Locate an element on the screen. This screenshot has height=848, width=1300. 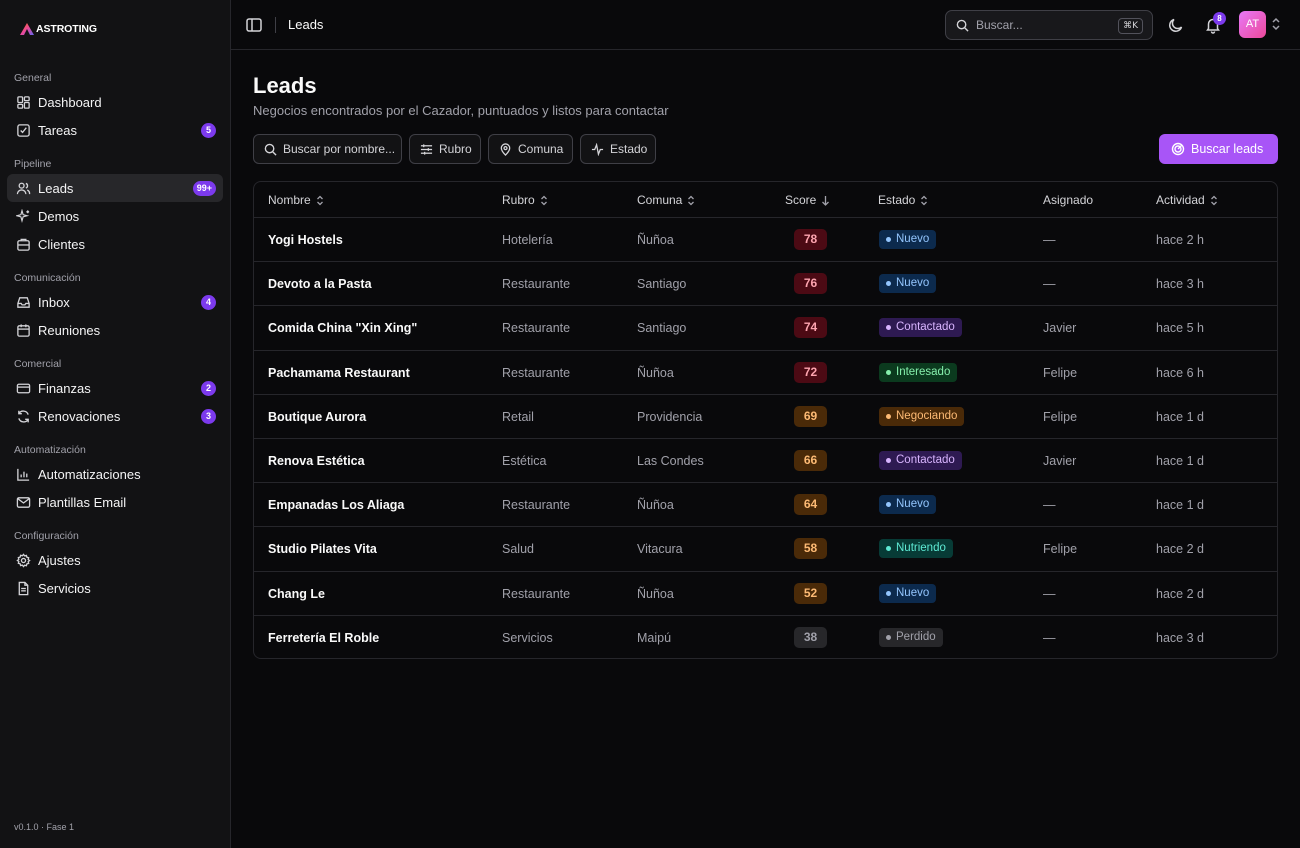
lead-score-badge: 69 is located at coordinates (810, 416).